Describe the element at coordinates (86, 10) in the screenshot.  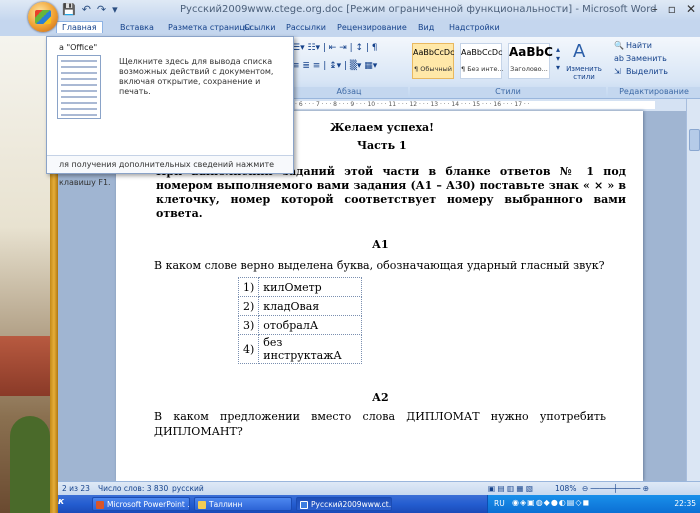
I see `undo-icon: ↶` at that location.